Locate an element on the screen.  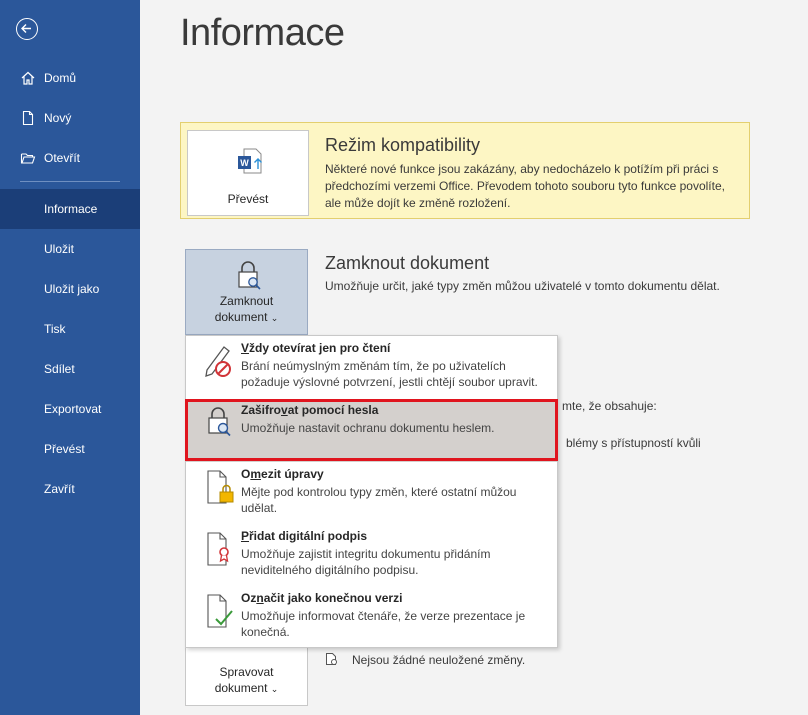
document-status-icon is located at coordinates (331, 659).